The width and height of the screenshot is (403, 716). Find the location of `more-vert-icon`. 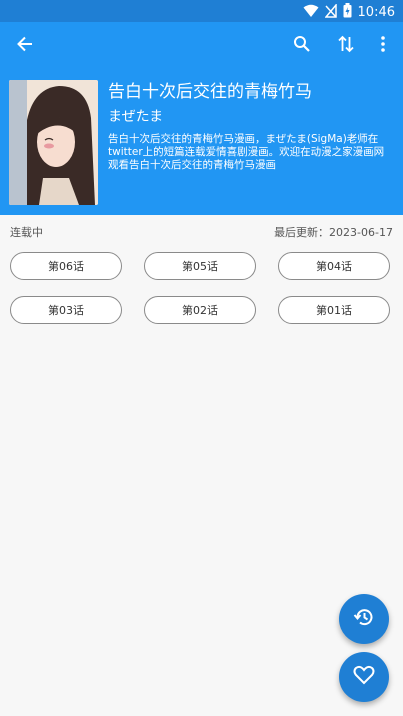

more-vert-icon is located at coordinates (383, 46).